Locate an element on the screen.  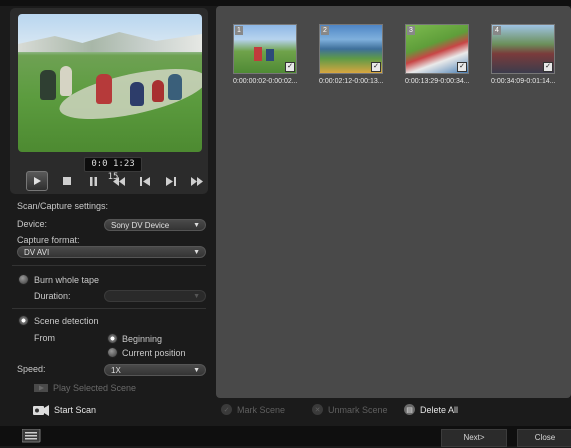
stop-button is located at coordinates (67, 181).